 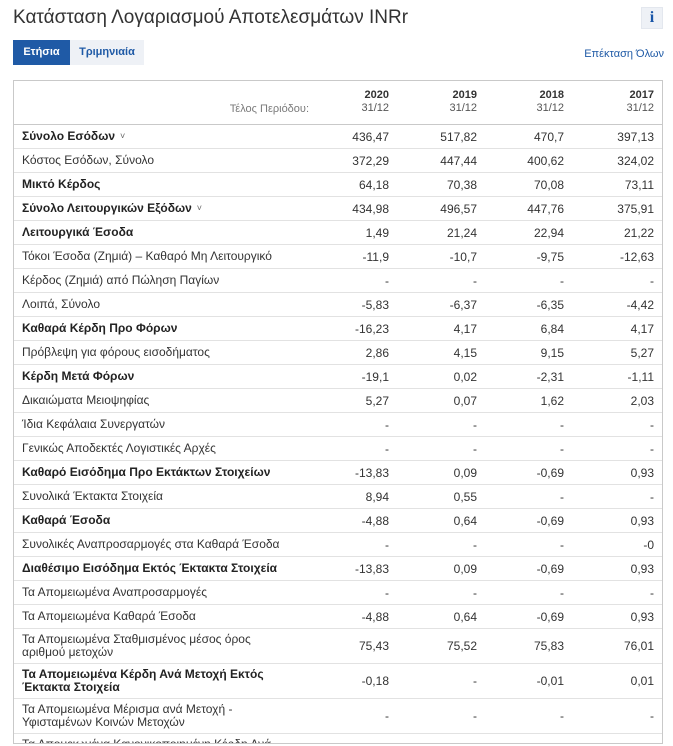 What do you see at coordinates (116, 352) in the screenshot?
I see `row-label-text: Πρόβλεψη για φόρους εισοδήματος` at bounding box center [116, 352].